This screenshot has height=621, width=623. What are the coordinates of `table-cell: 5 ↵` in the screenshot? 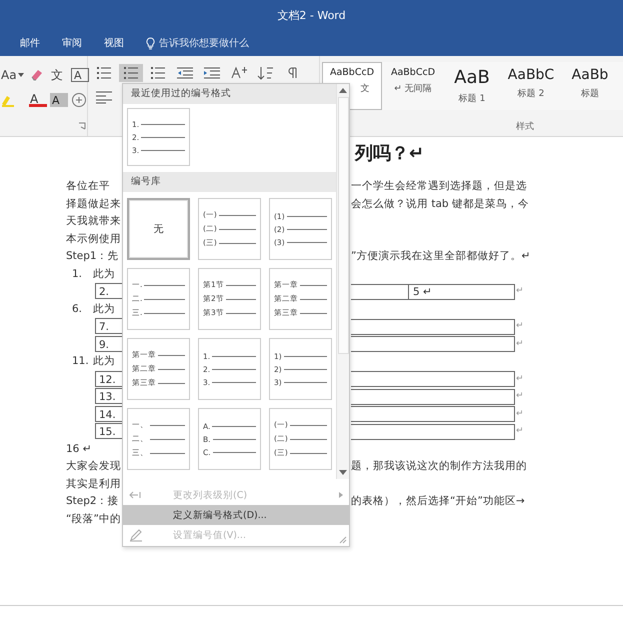 It's located at (461, 292).